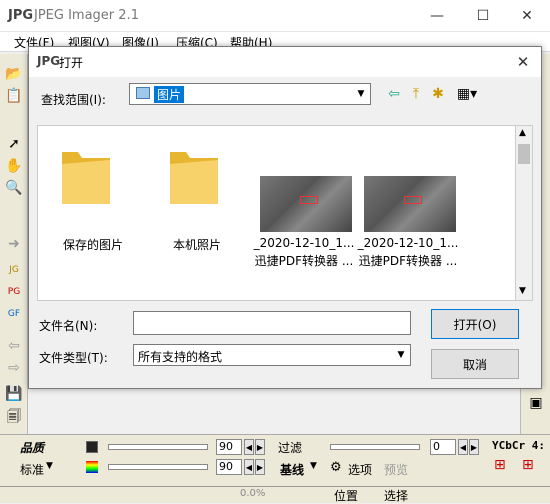 This screenshot has width=550, height=504. I want to click on gear-icon: ⚙, so click(336, 467).